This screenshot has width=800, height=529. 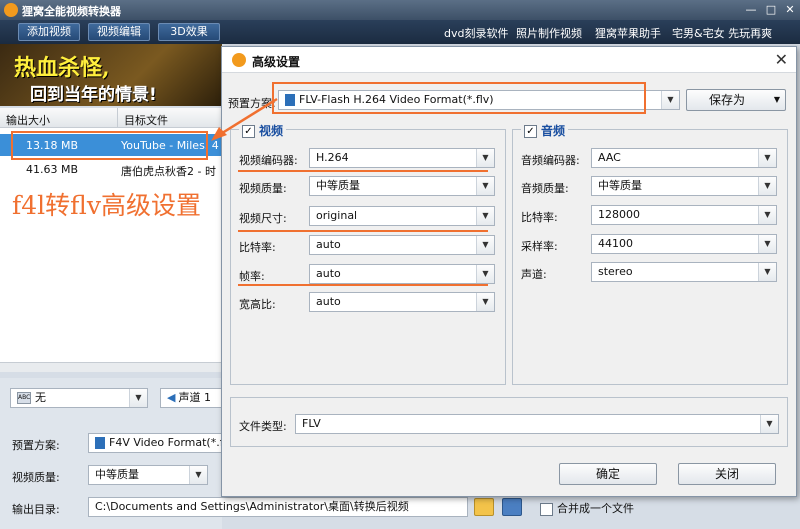 I want to click on file-type-select: FLV ▼, so click(x=537, y=424).